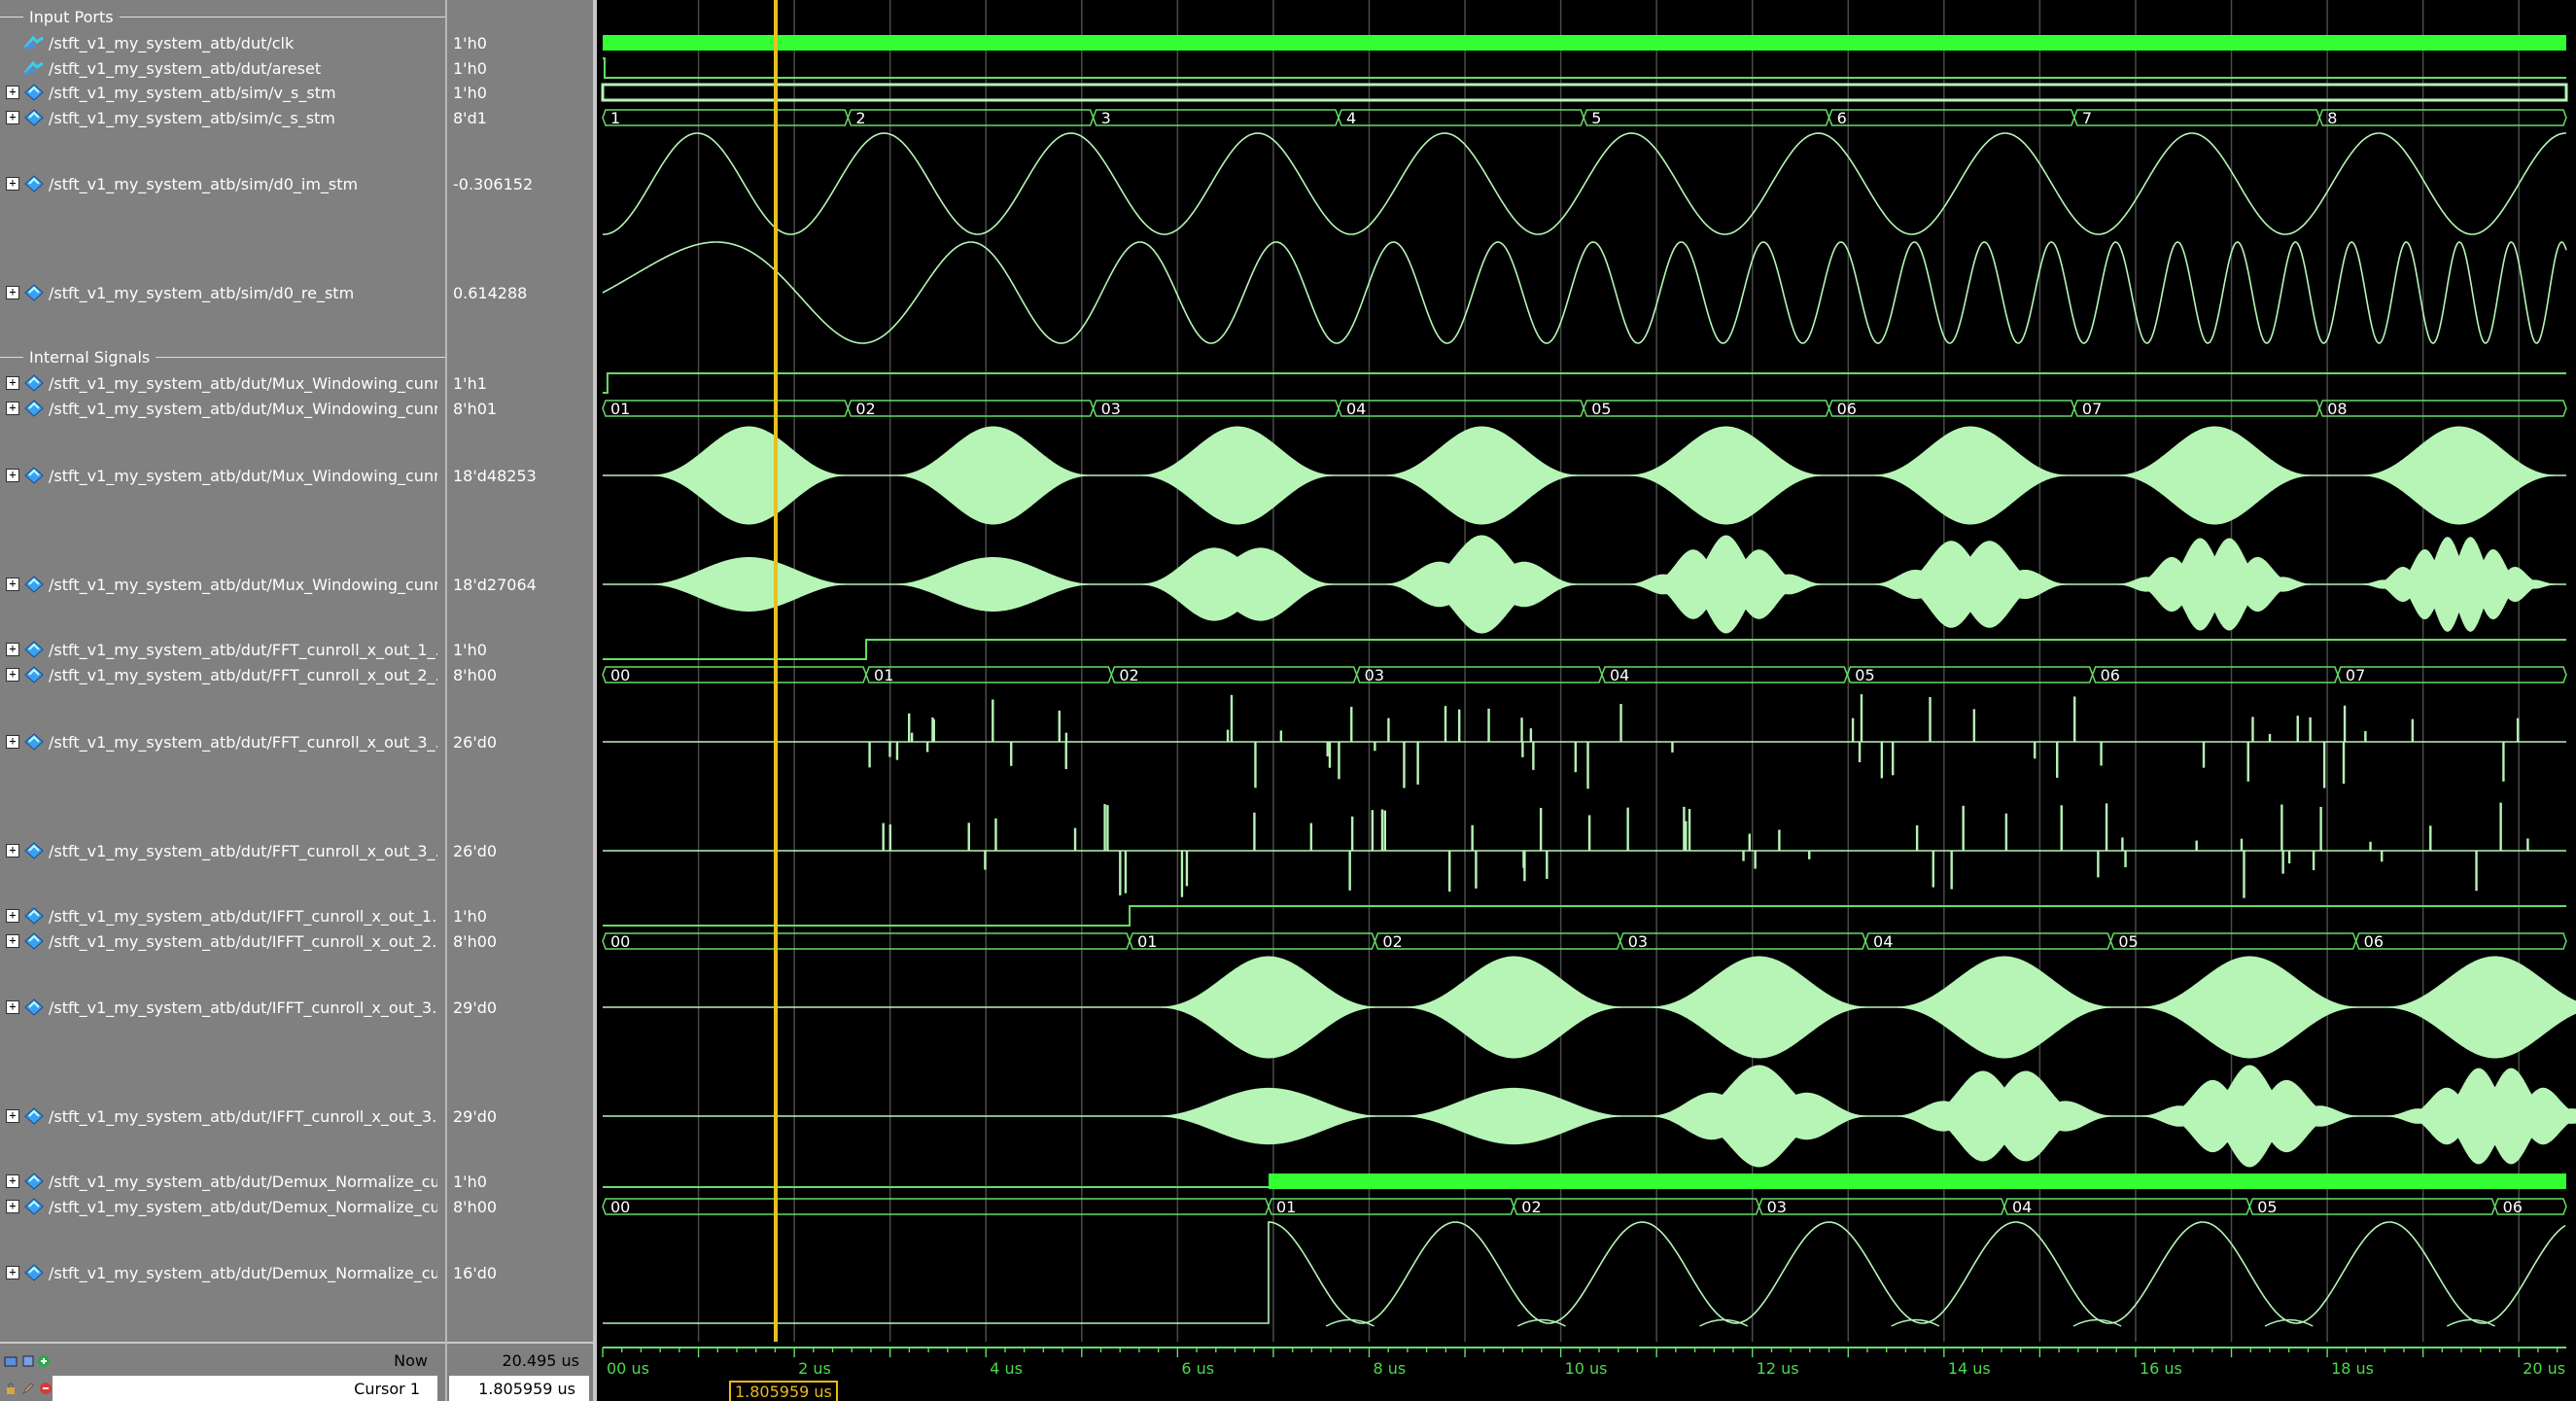  What do you see at coordinates (1584, 475) in the screenshot?
I see `mux-windowed-real-waveform` at bounding box center [1584, 475].